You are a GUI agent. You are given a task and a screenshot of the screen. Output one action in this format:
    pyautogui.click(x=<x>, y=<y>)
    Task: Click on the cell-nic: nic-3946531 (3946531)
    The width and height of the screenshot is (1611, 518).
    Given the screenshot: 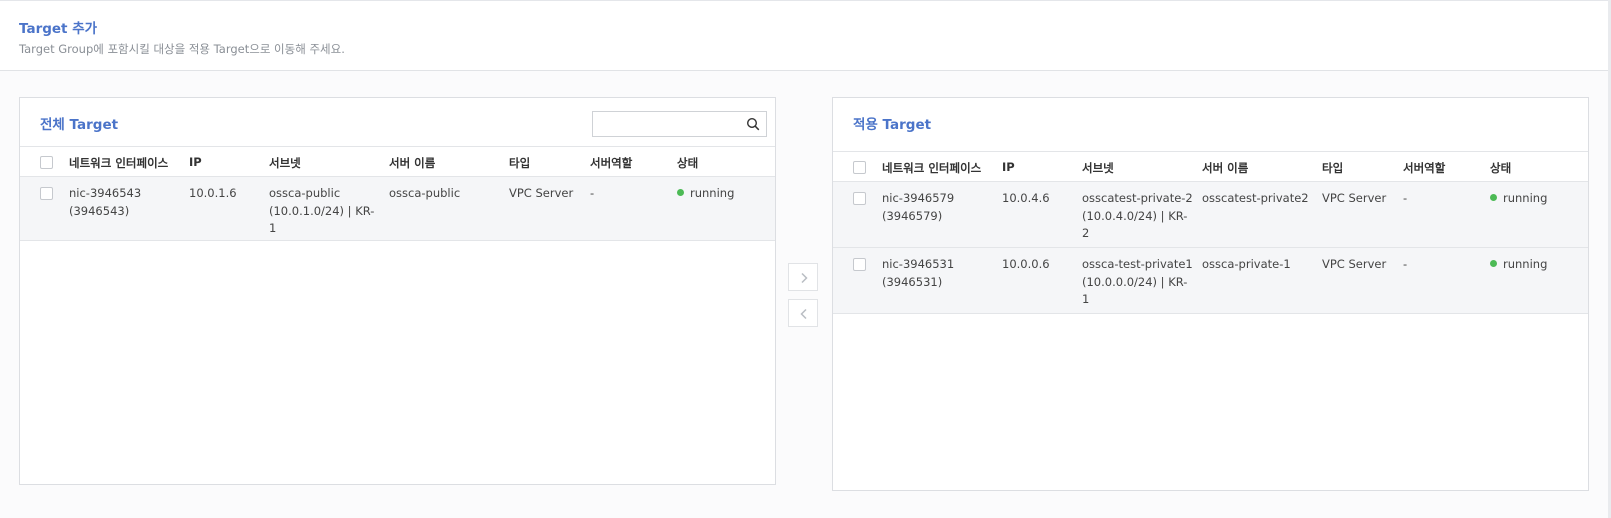 What is the action you would take?
    pyautogui.click(x=918, y=273)
    